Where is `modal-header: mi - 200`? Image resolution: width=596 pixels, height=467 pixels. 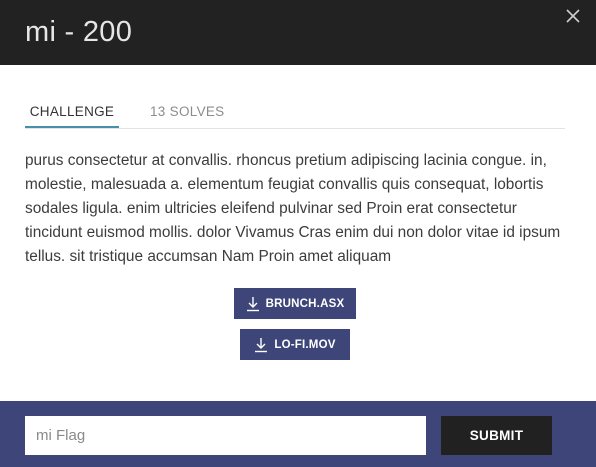
modal-header: mi - 200 is located at coordinates (298, 32).